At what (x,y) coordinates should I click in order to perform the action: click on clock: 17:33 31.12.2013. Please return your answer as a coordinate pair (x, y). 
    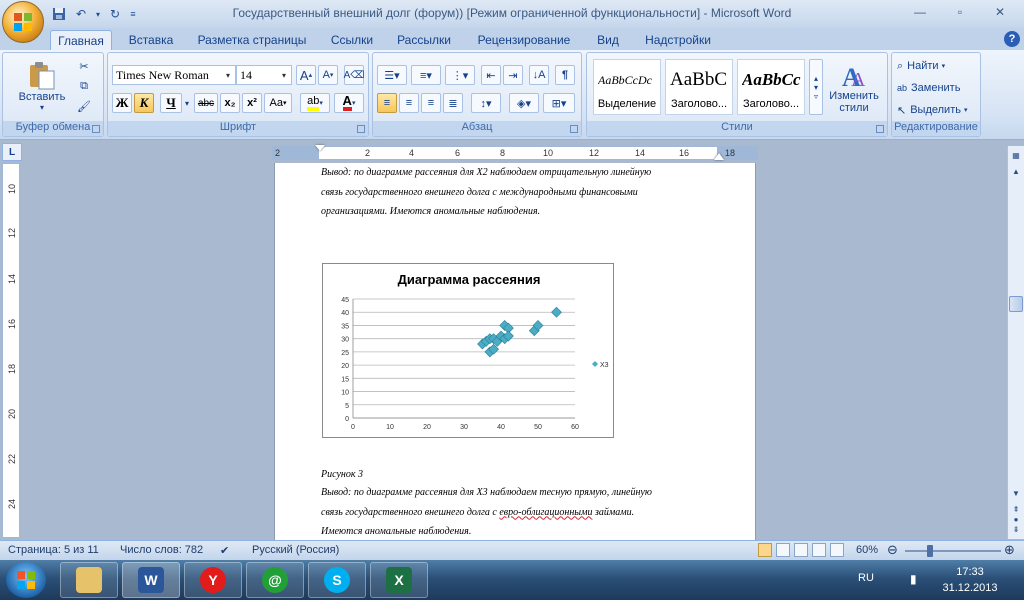
    Looking at the image, I should click on (970, 580).